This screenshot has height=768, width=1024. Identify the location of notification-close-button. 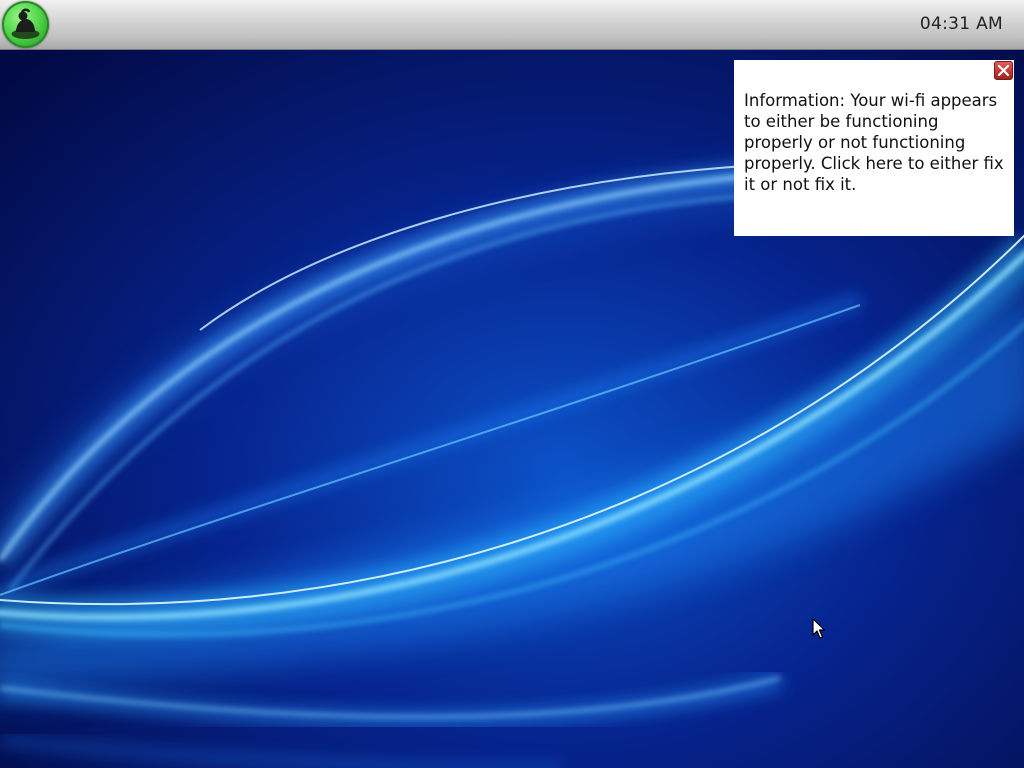
(1003, 70).